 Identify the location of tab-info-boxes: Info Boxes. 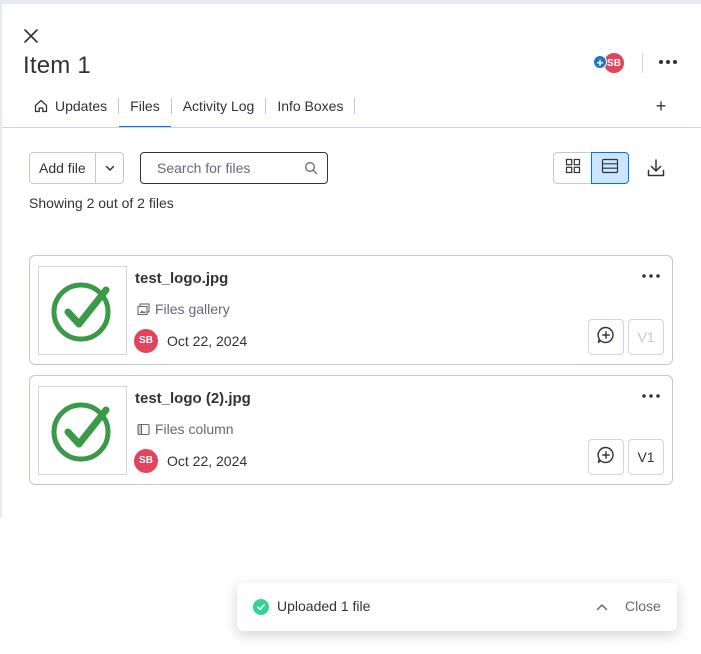
(310, 106).